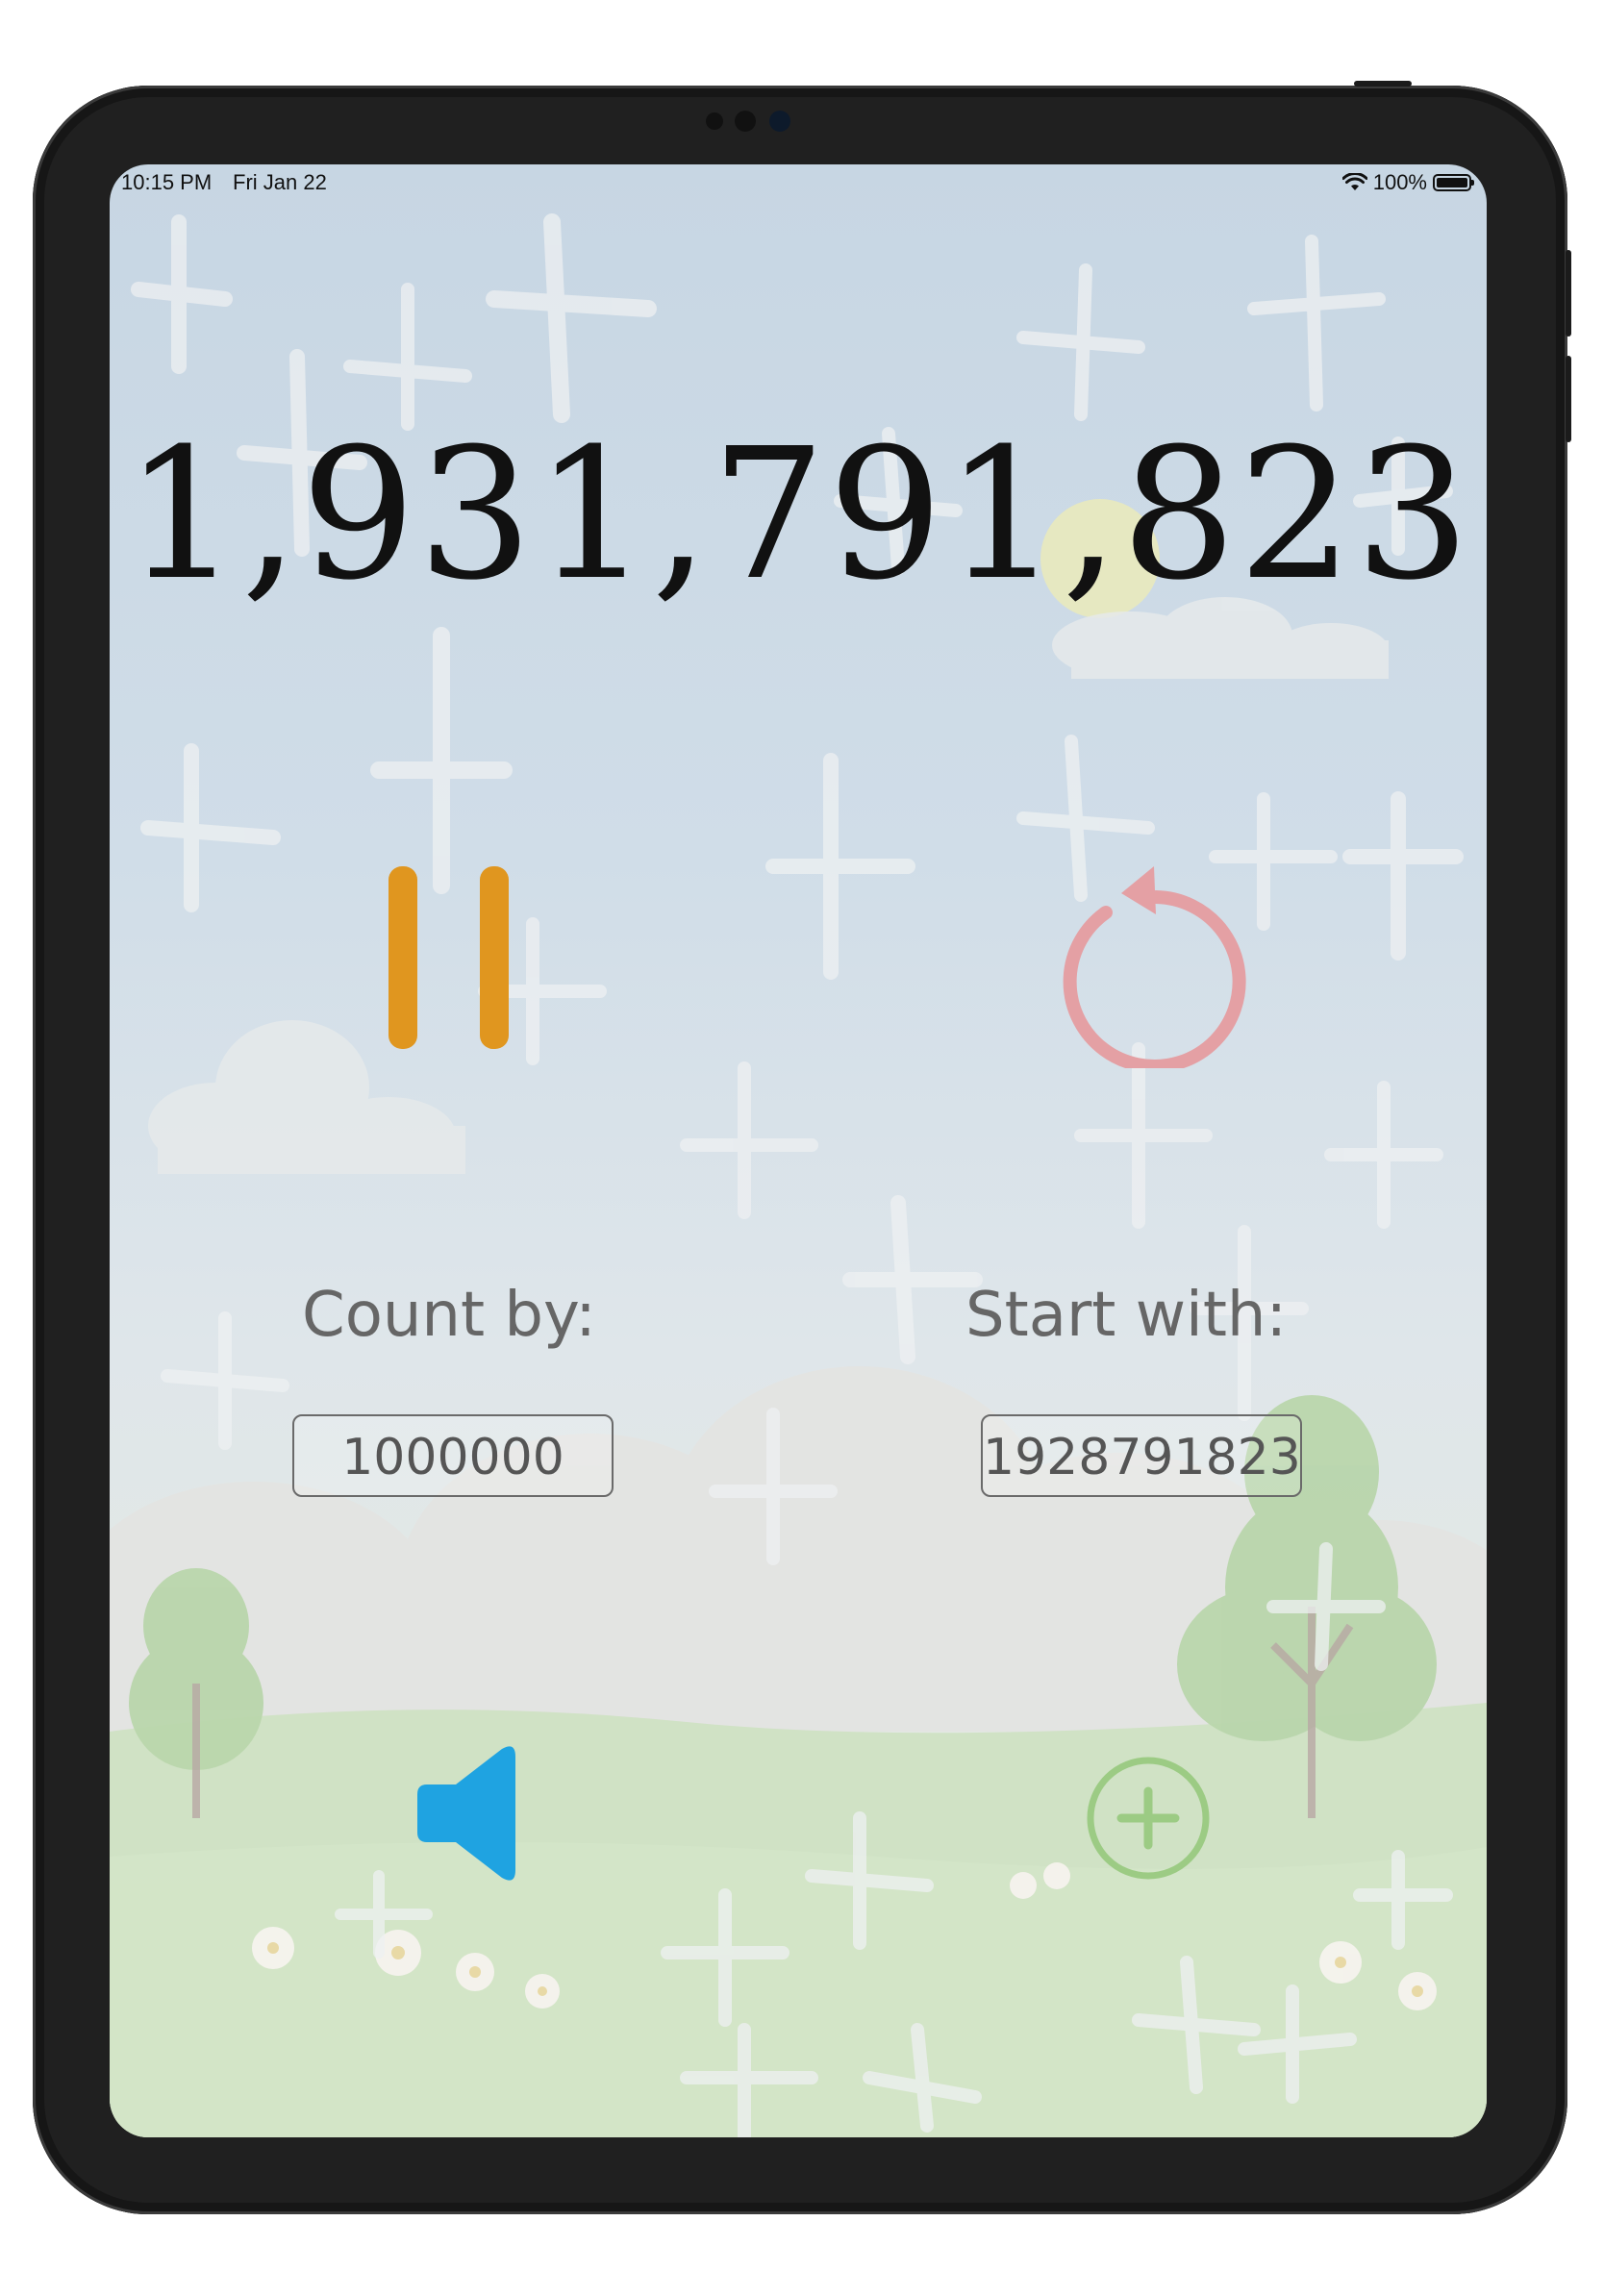 The image size is (1604, 2296). I want to click on wifi-icon, so click(1354, 181).